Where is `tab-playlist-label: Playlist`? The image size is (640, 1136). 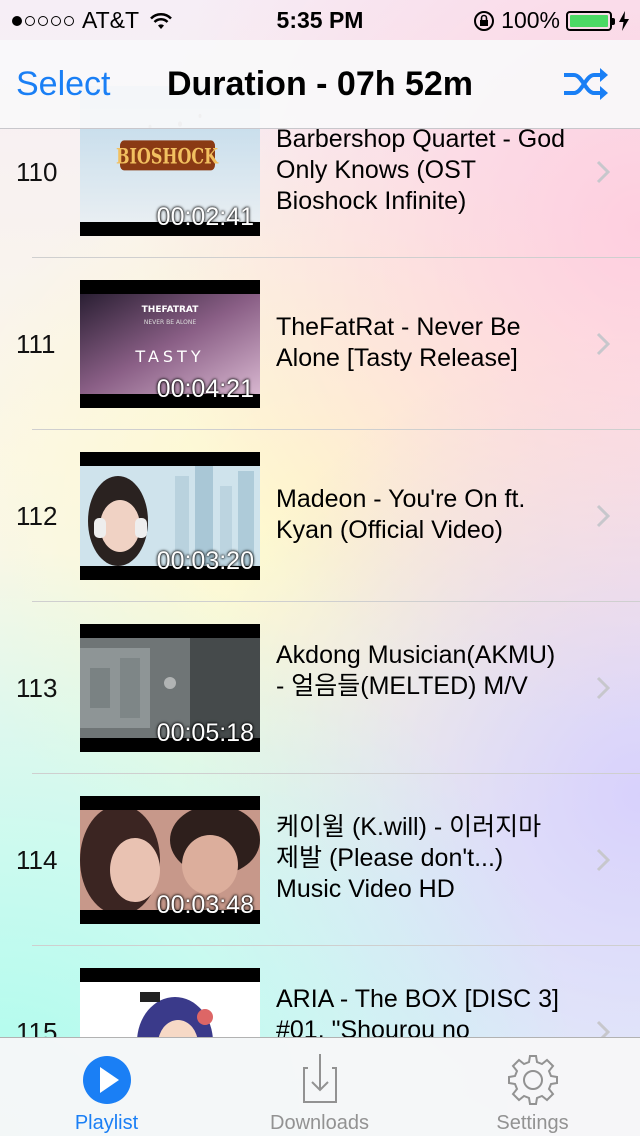 tab-playlist-label: Playlist is located at coordinates (106, 1123).